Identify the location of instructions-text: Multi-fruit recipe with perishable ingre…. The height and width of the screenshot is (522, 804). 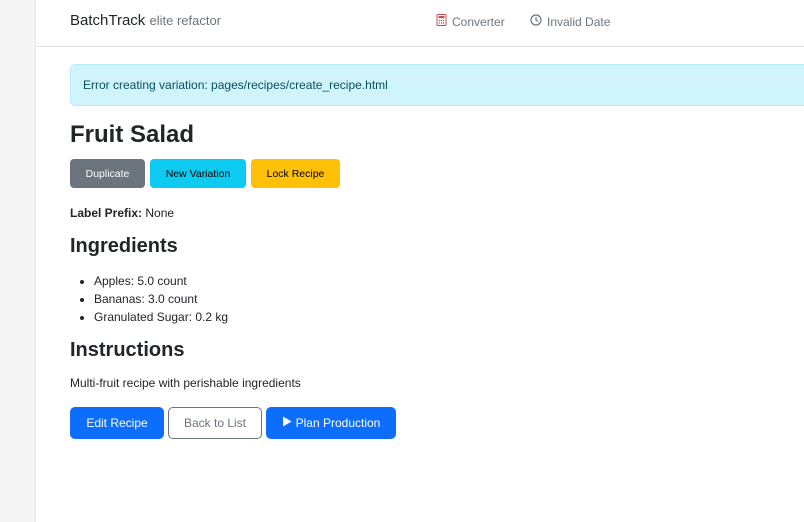
(185, 383).